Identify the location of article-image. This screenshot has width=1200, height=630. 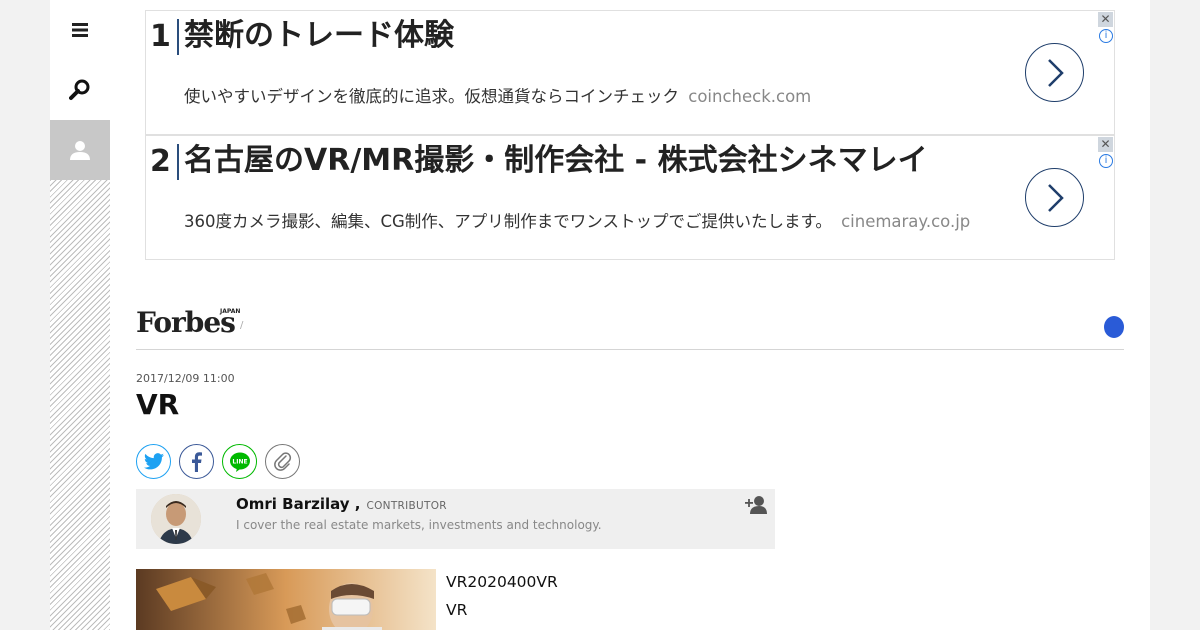
(286, 599).